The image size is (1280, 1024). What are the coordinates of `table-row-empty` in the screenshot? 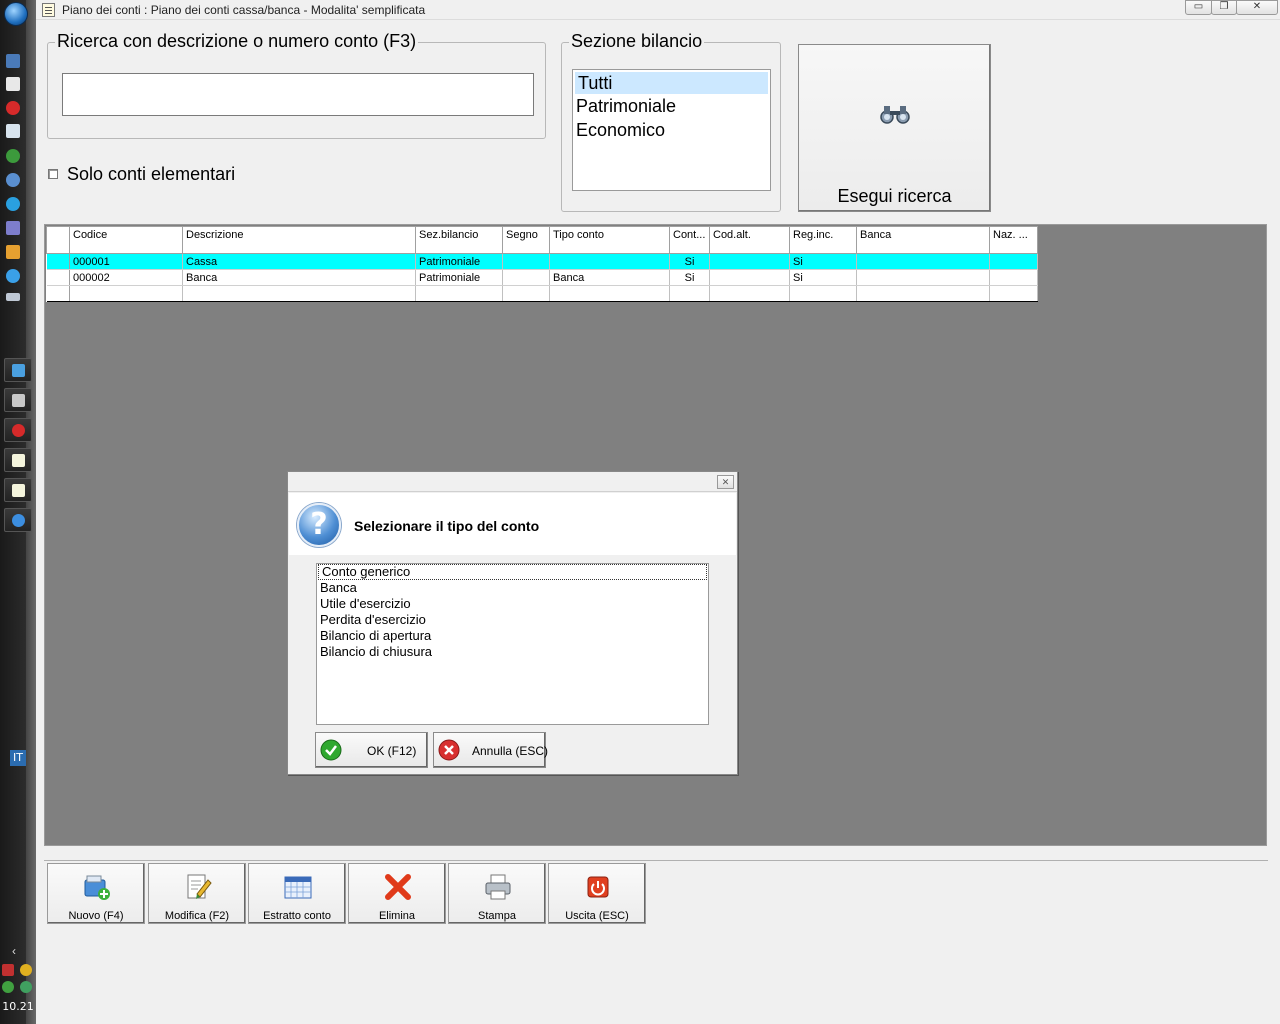 It's located at (542, 293).